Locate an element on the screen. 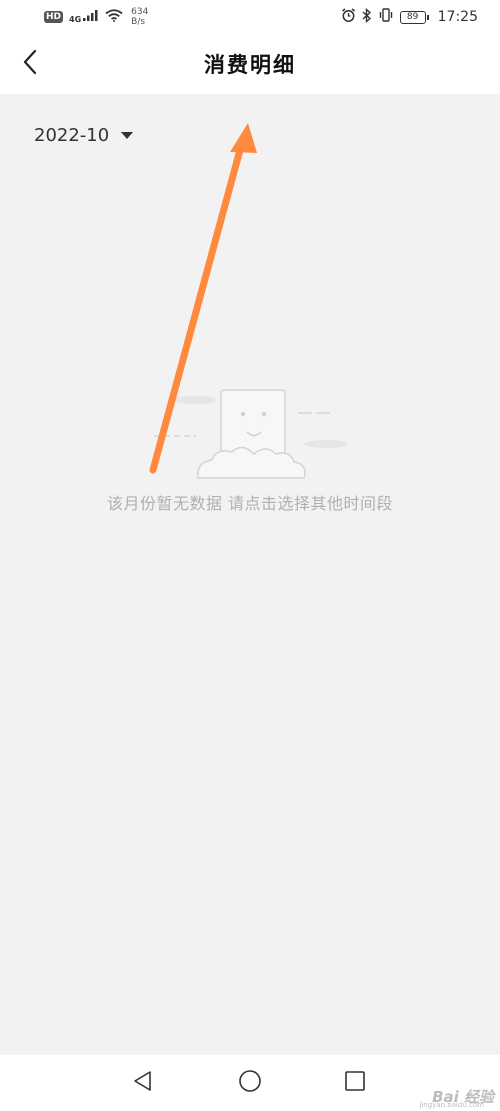  baidu-watermark: Bai 经验 jingyan.baidu.com is located at coordinates (456, 1097).